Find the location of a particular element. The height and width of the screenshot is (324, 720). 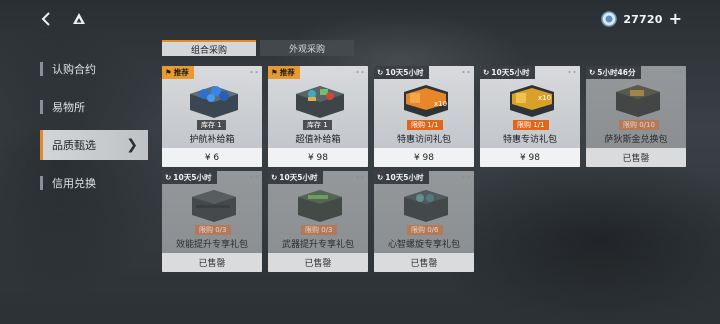

sidebar: 认购合约 易物所 品质甄选 ❯ 信用兑换 is located at coordinates (94, 130).